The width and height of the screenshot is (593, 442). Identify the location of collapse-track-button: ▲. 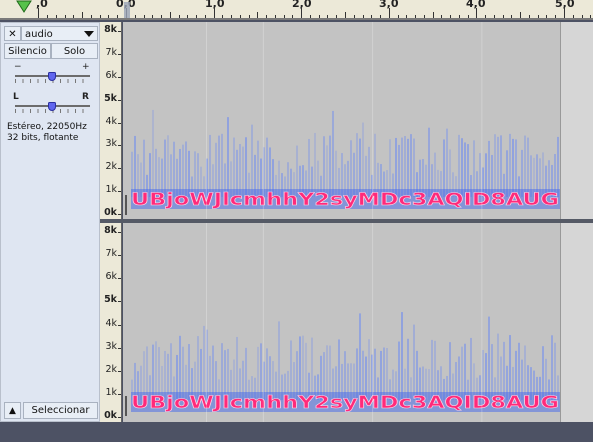
(12, 410).